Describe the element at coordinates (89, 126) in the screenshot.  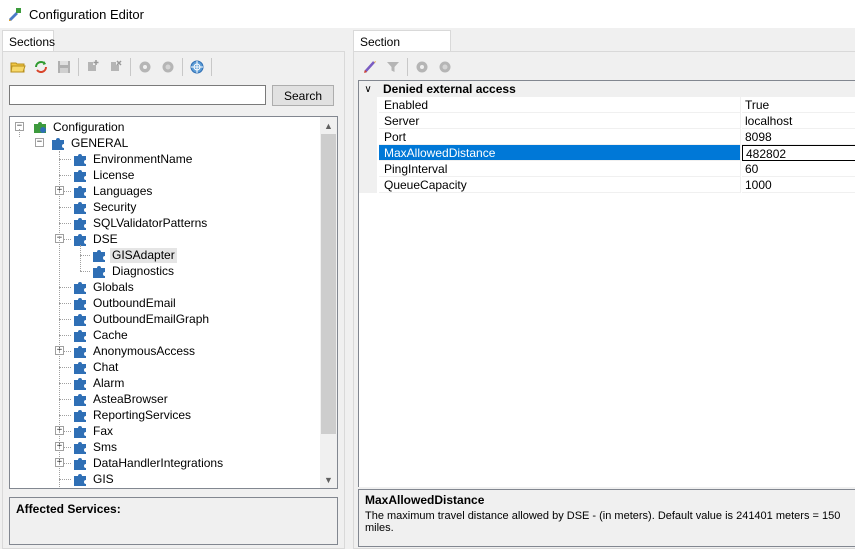
I see `tree-item-label: Configuration` at that location.